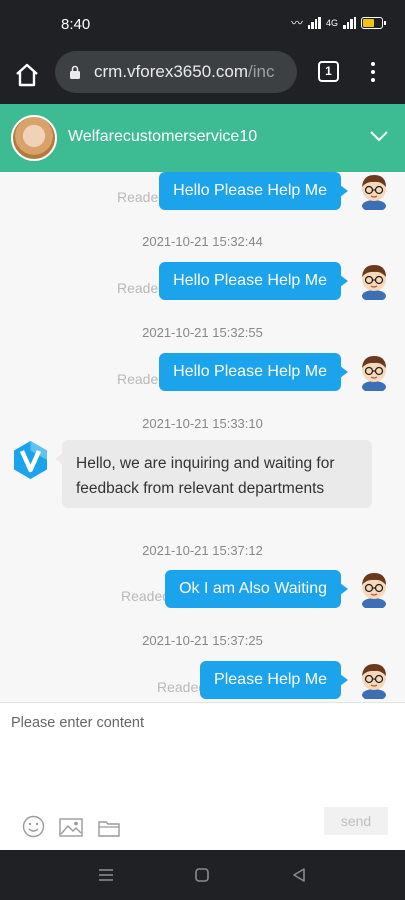 The image size is (405, 900). Describe the element at coordinates (106, 875) in the screenshot. I see `recents-icon` at that location.